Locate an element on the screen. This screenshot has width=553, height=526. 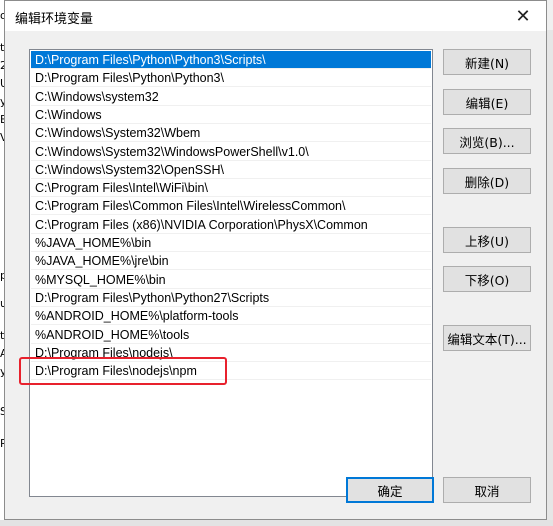
new-button: 新建(N) is located at coordinates (487, 62).